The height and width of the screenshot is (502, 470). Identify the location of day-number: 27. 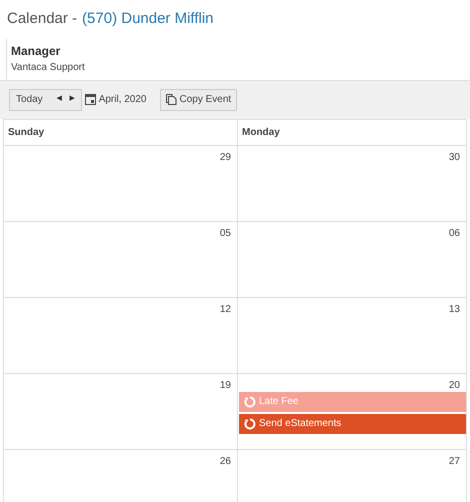
(454, 461).